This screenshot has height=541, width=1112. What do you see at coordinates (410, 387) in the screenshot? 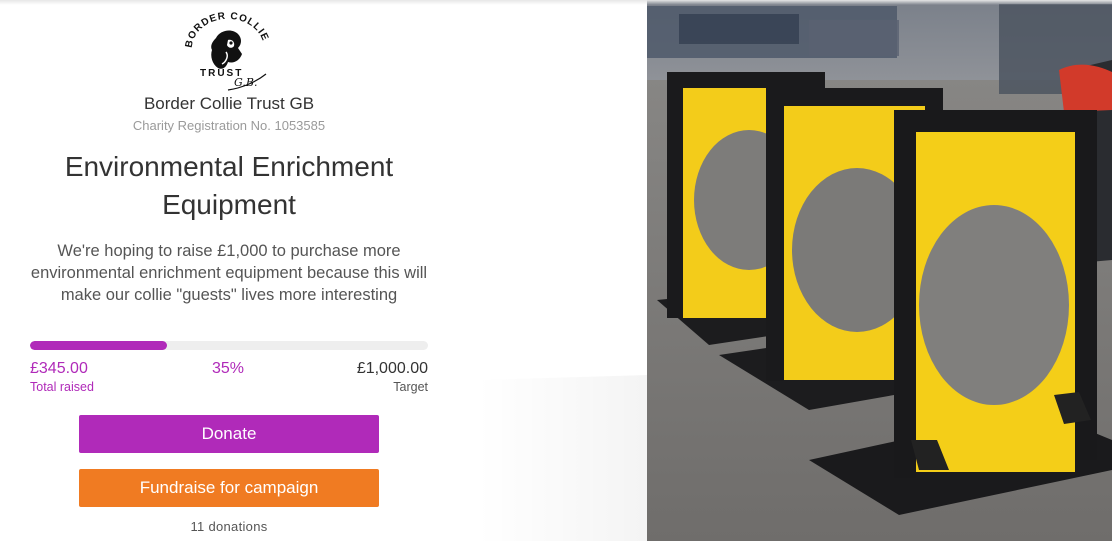
I see `target-label: Target` at bounding box center [410, 387].